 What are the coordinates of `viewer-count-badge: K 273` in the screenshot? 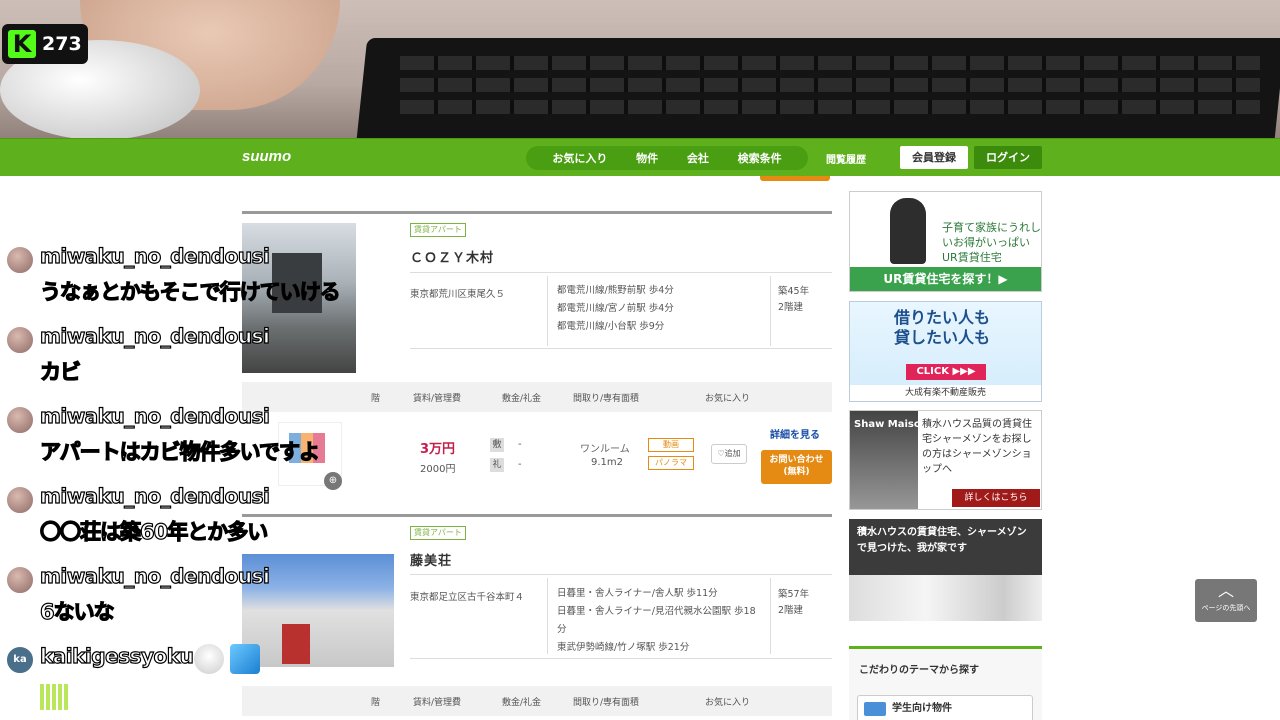 It's located at (45, 44).